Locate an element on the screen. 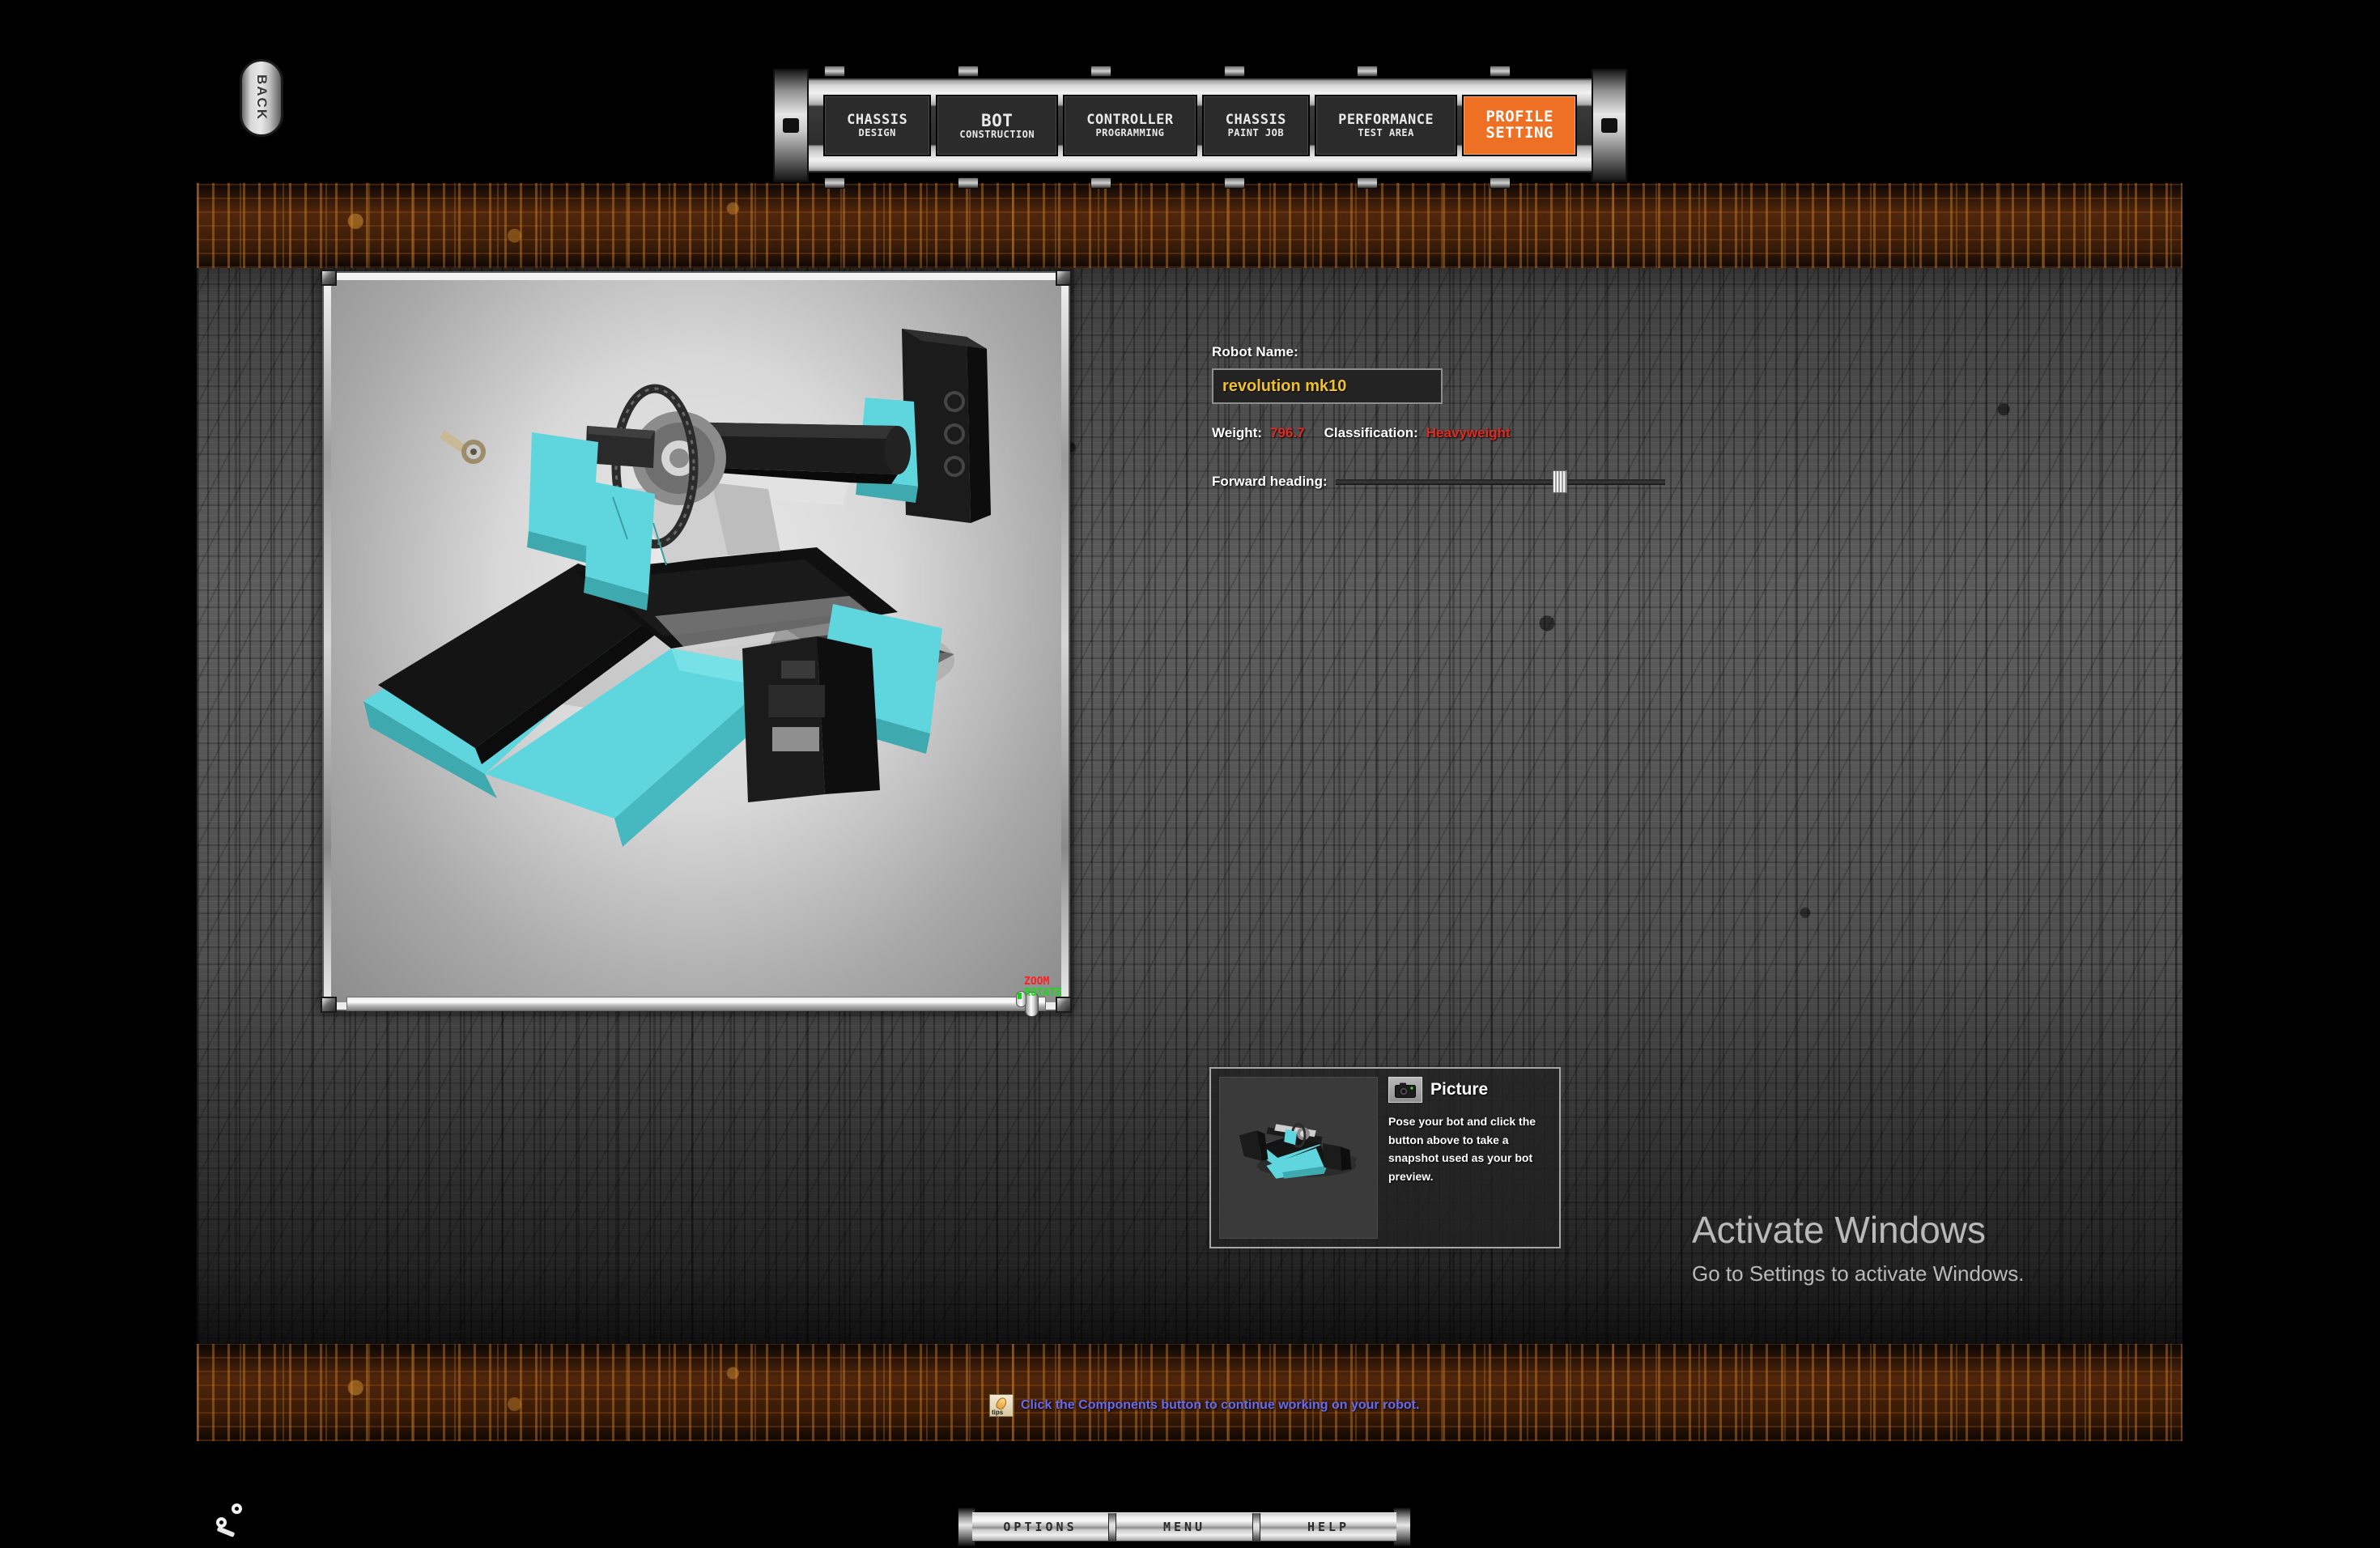 Image resolution: width=2380 pixels, height=1548 pixels. viewport-corner-top-right is located at coordinates (1064, 278).